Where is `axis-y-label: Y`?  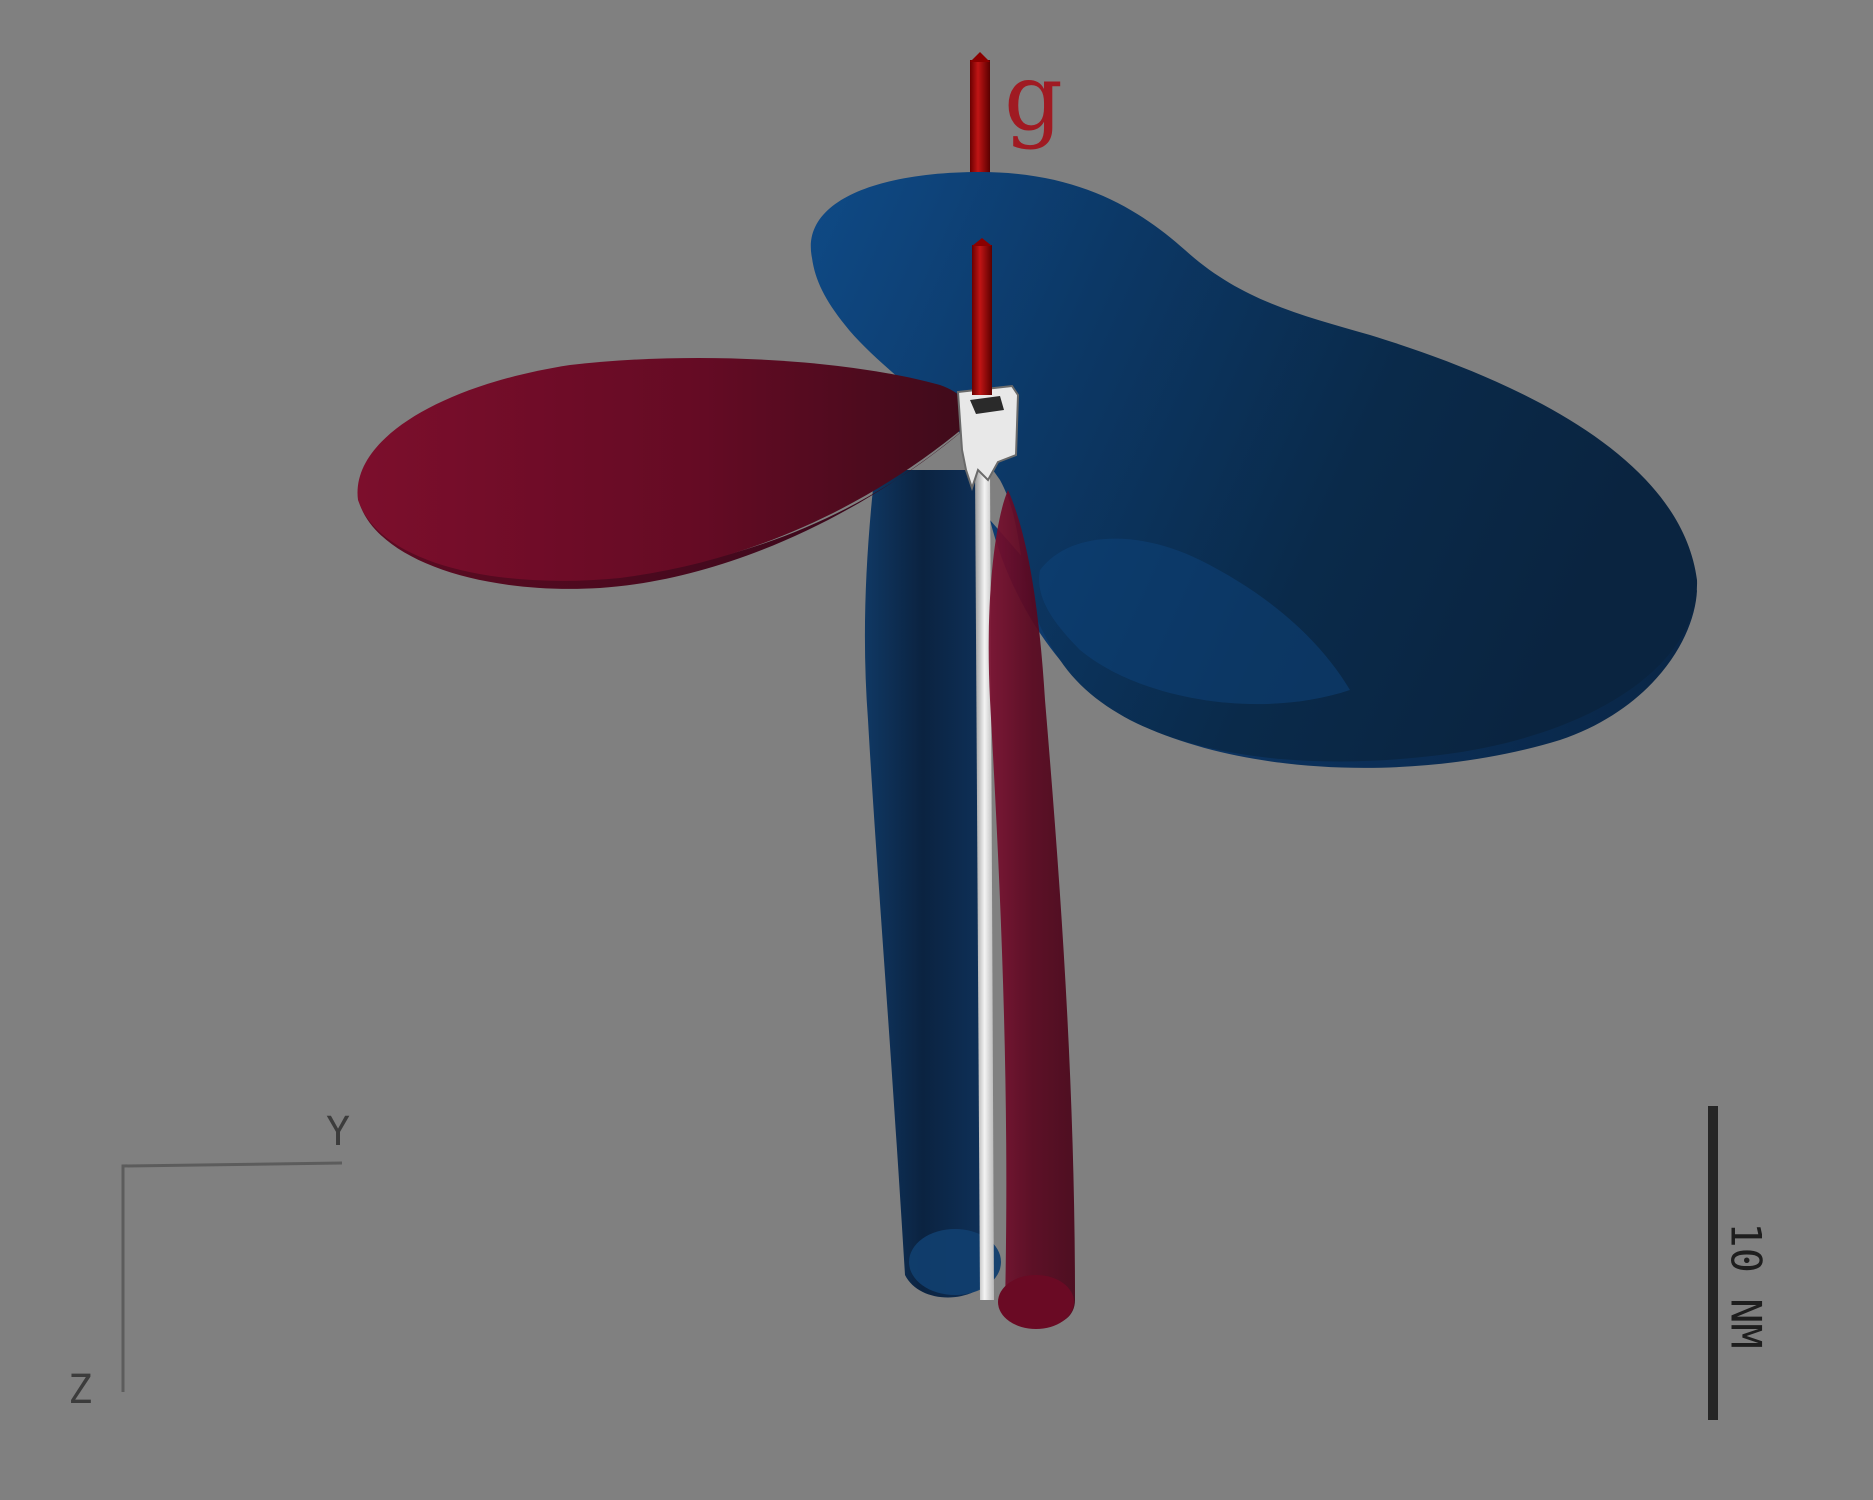 axis-y-label: Y is located at coordinates (338, 1132).